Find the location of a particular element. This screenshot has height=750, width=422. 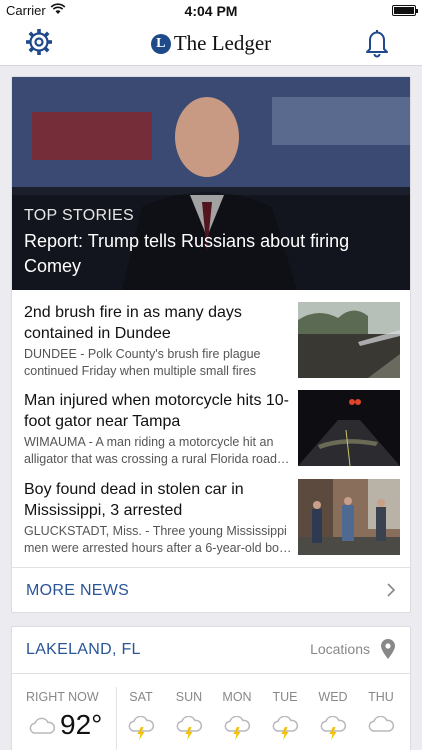

current-weather-label: RIGHT NOW is located at coordinates (62, 697).